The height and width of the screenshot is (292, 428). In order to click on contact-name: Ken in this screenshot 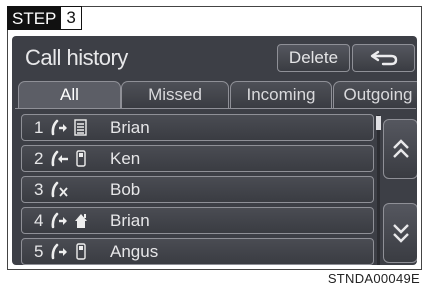, I will do `click(125, 158)`.